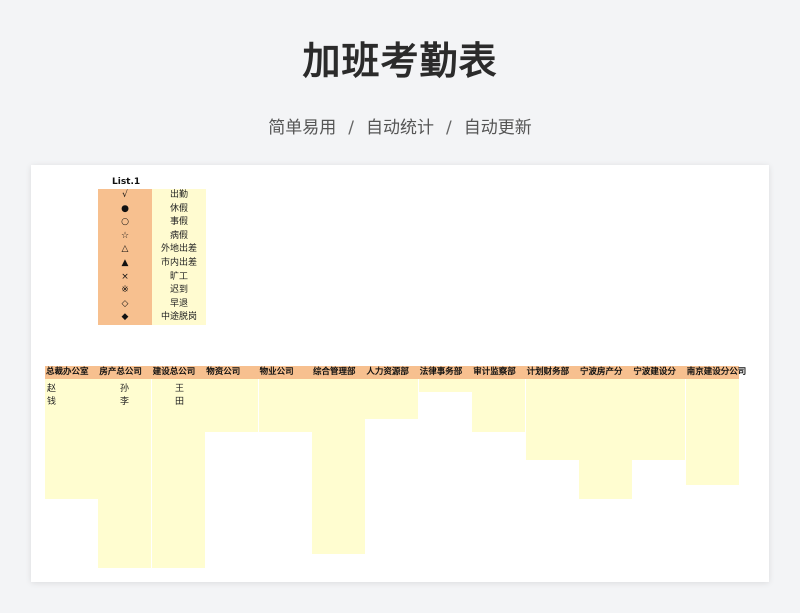 The image size is (800, 613). I want to click on subtitle: 简单易用 / 自动统计 / 自动更新, so click(400, 125).